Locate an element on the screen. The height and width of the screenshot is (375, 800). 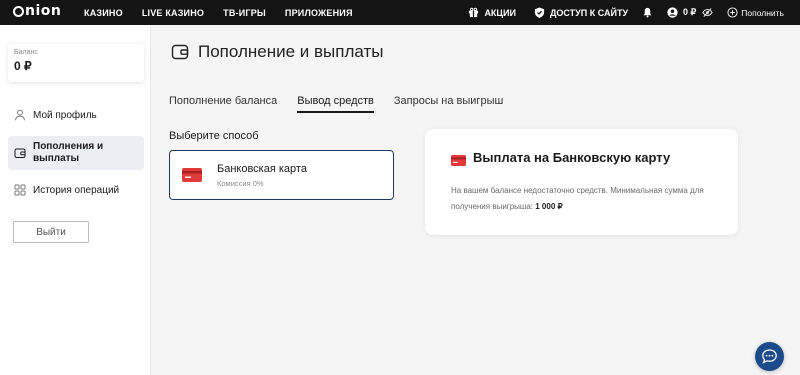
deposit-label: Пополнить is located at coordinates (762, 12).